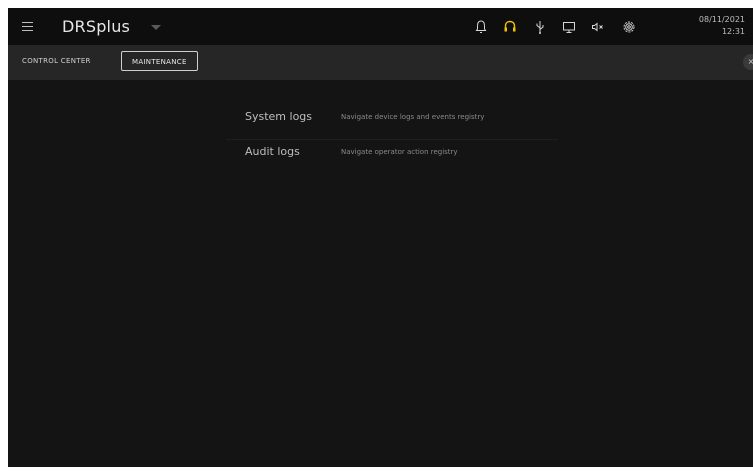 The height and width of the screenshot is (475, 753). Describe the element at coordinates (569, 27) in the screenshot. I see `monitor-icon` at that location.